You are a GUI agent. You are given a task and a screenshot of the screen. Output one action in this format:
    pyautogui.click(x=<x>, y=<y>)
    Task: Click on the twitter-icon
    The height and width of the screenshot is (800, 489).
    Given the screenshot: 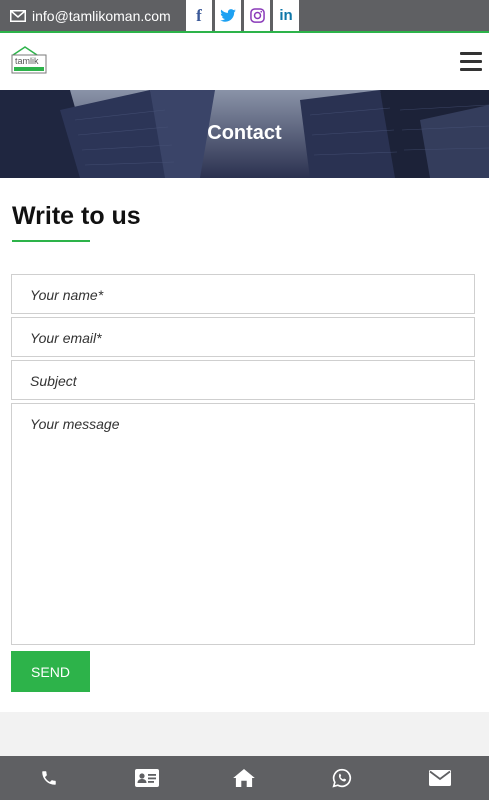 What is the action you would take?
    pyautogui.click(x=228, y=15)
    